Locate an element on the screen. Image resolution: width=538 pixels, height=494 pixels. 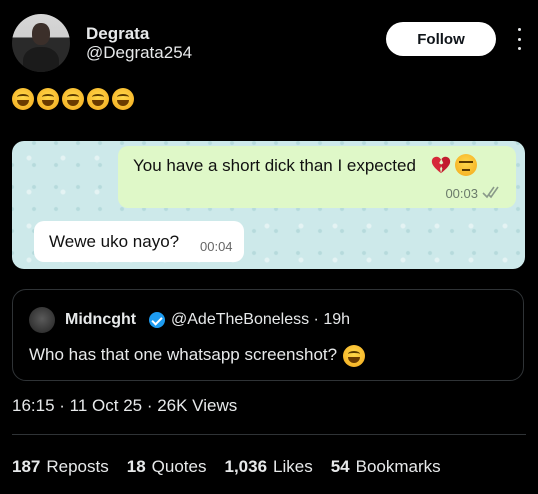
likes-stat: 1,036 Likes is located at coordinates (268, 467).